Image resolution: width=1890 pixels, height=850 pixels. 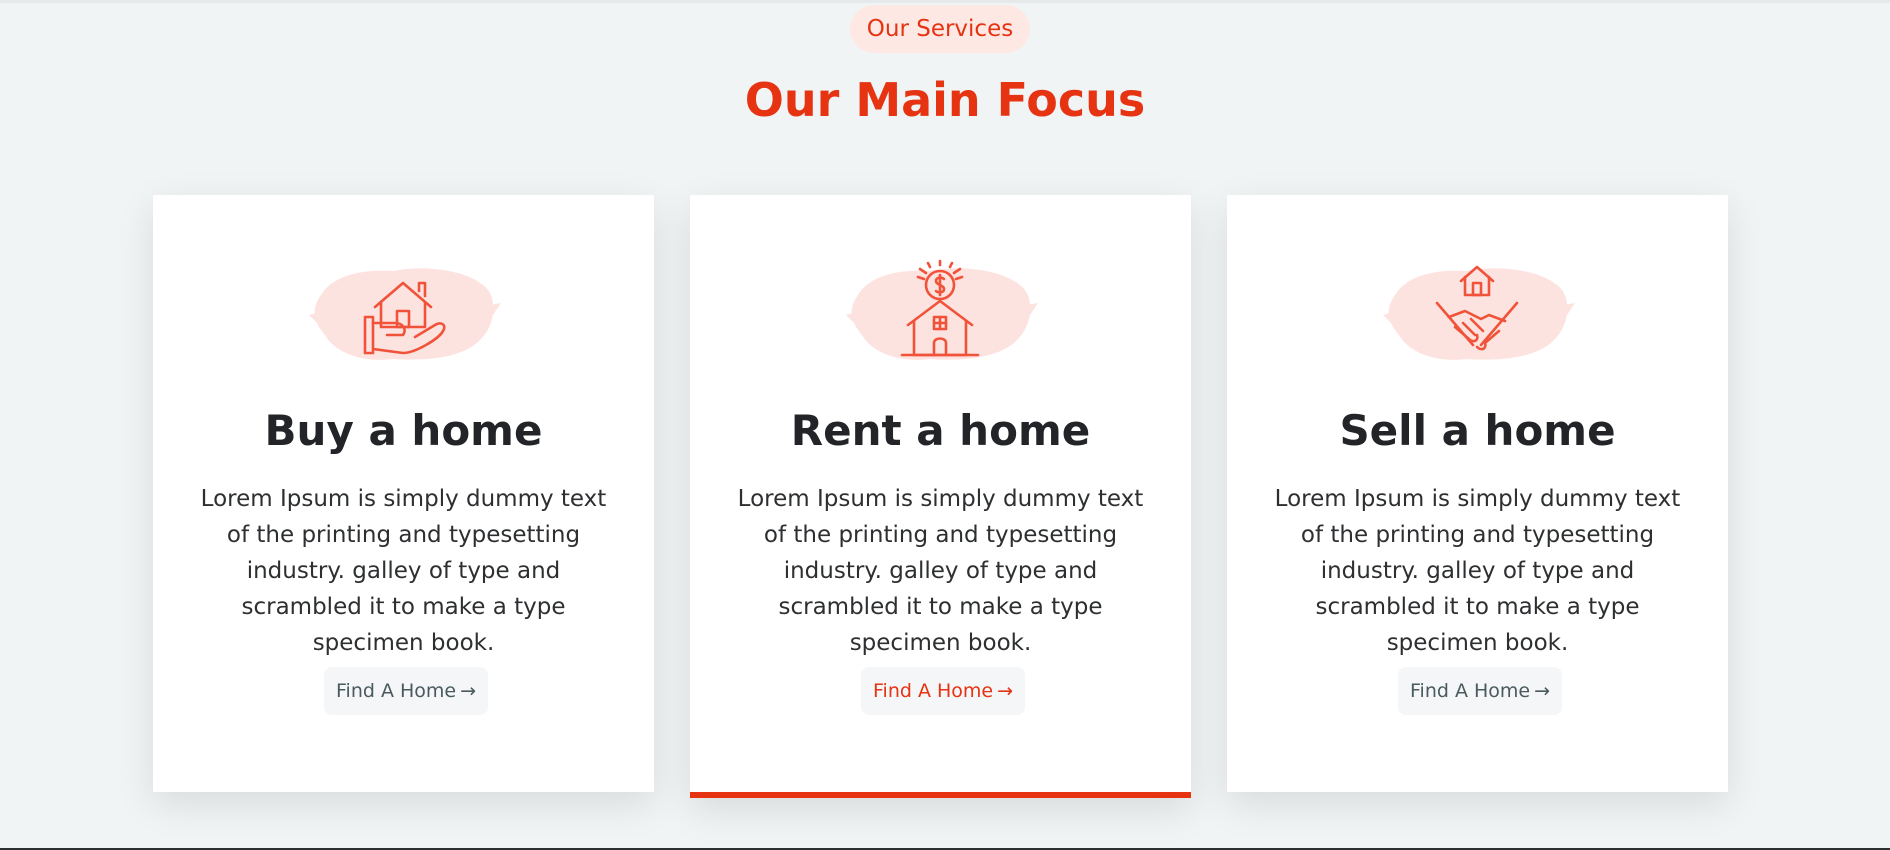 What do you see at coordinates (403, 430) in the screenshot?
I see `card-title: Buy a home` at bounding box center [403, 430].